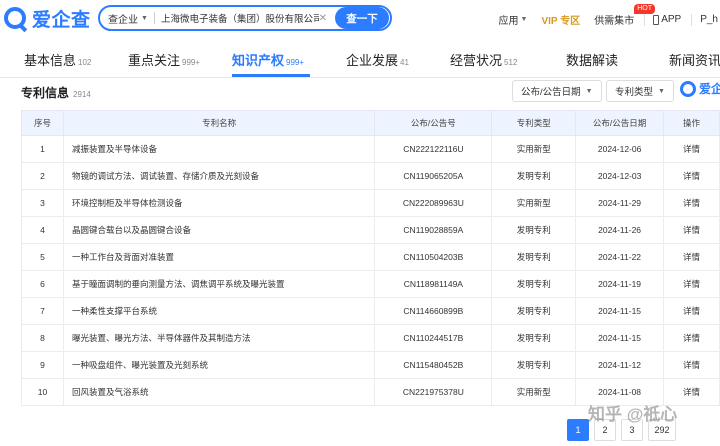 The height and width of the screenshot is (446, 720). I want to click on cell-pub-no: CN115480452B, so click(433, 365).